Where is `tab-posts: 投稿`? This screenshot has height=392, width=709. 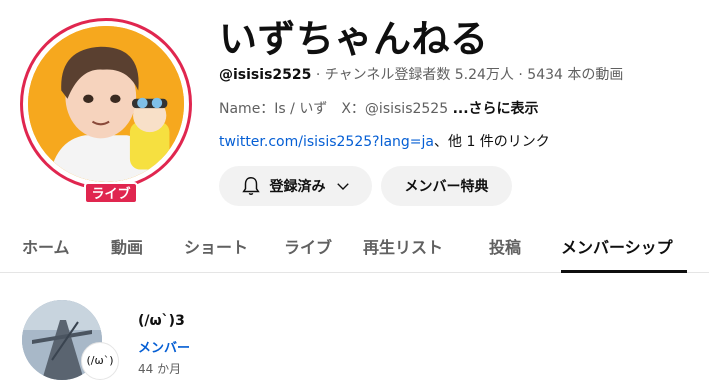 tab-posts: 投稿 is located at coordinates (505, 246).